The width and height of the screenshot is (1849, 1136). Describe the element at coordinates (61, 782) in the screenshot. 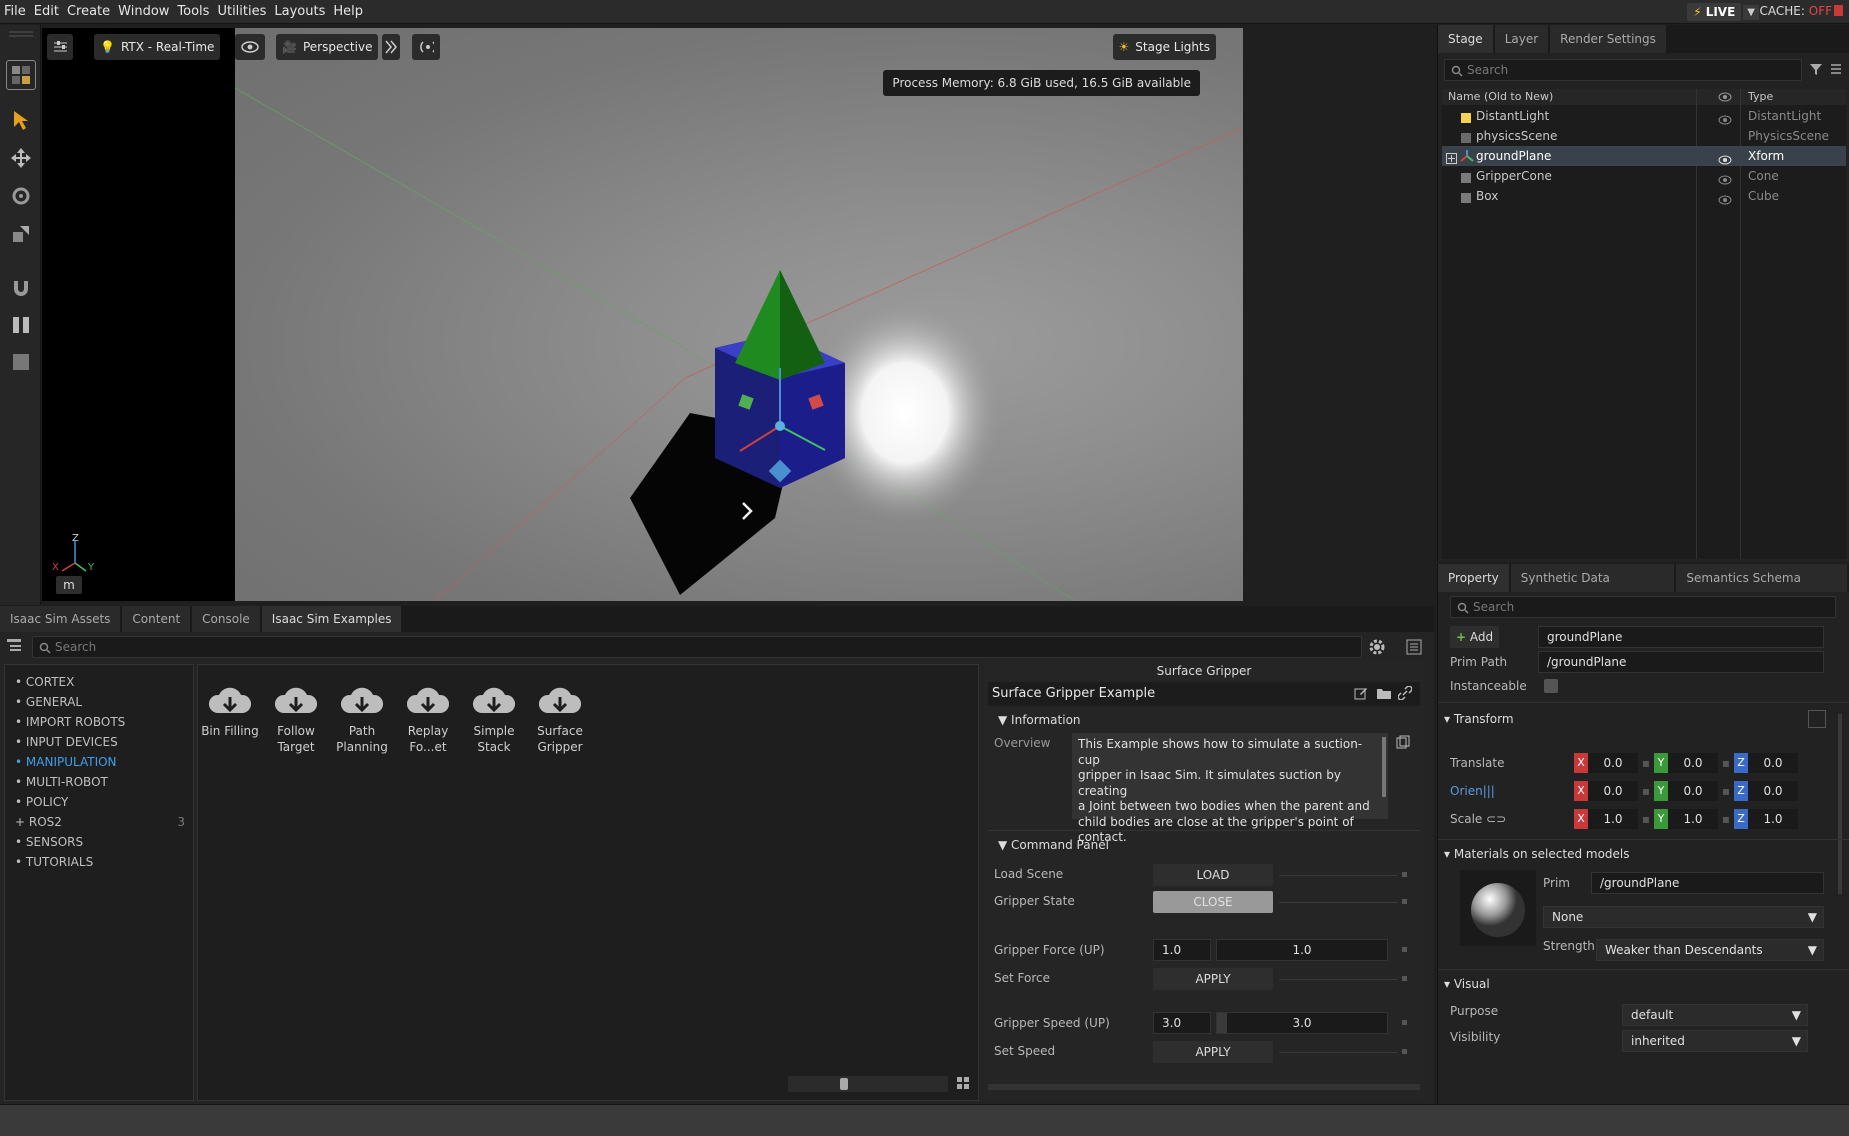

I see `category-multi-robot: • MULTI-ROBOT` at that location.